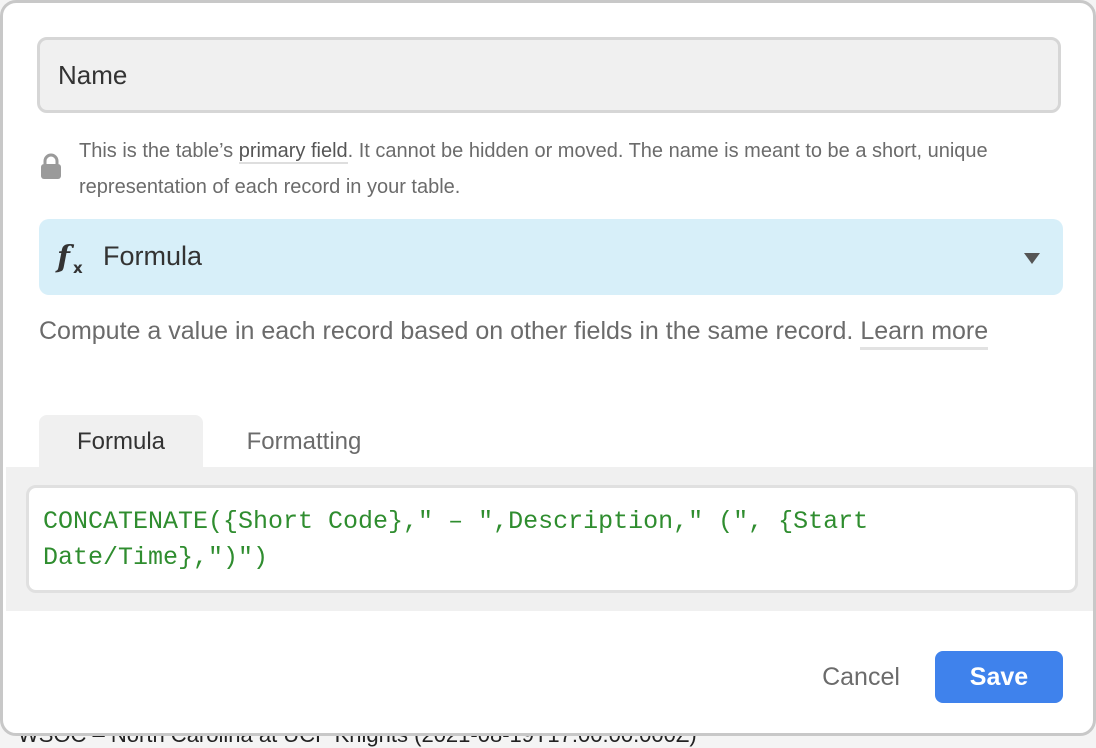  Describe the element at coordinates (304, 442) in the screenshot. I see `tab-formatting: Formatting` at that location.